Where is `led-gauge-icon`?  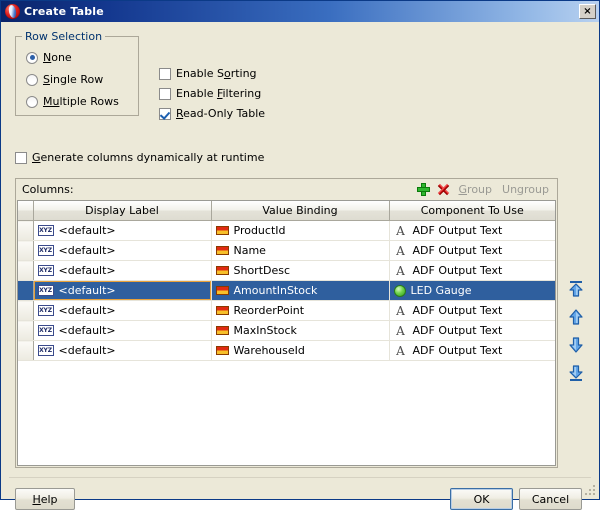 led-gauge-icon is located at coordinates (399, 290).